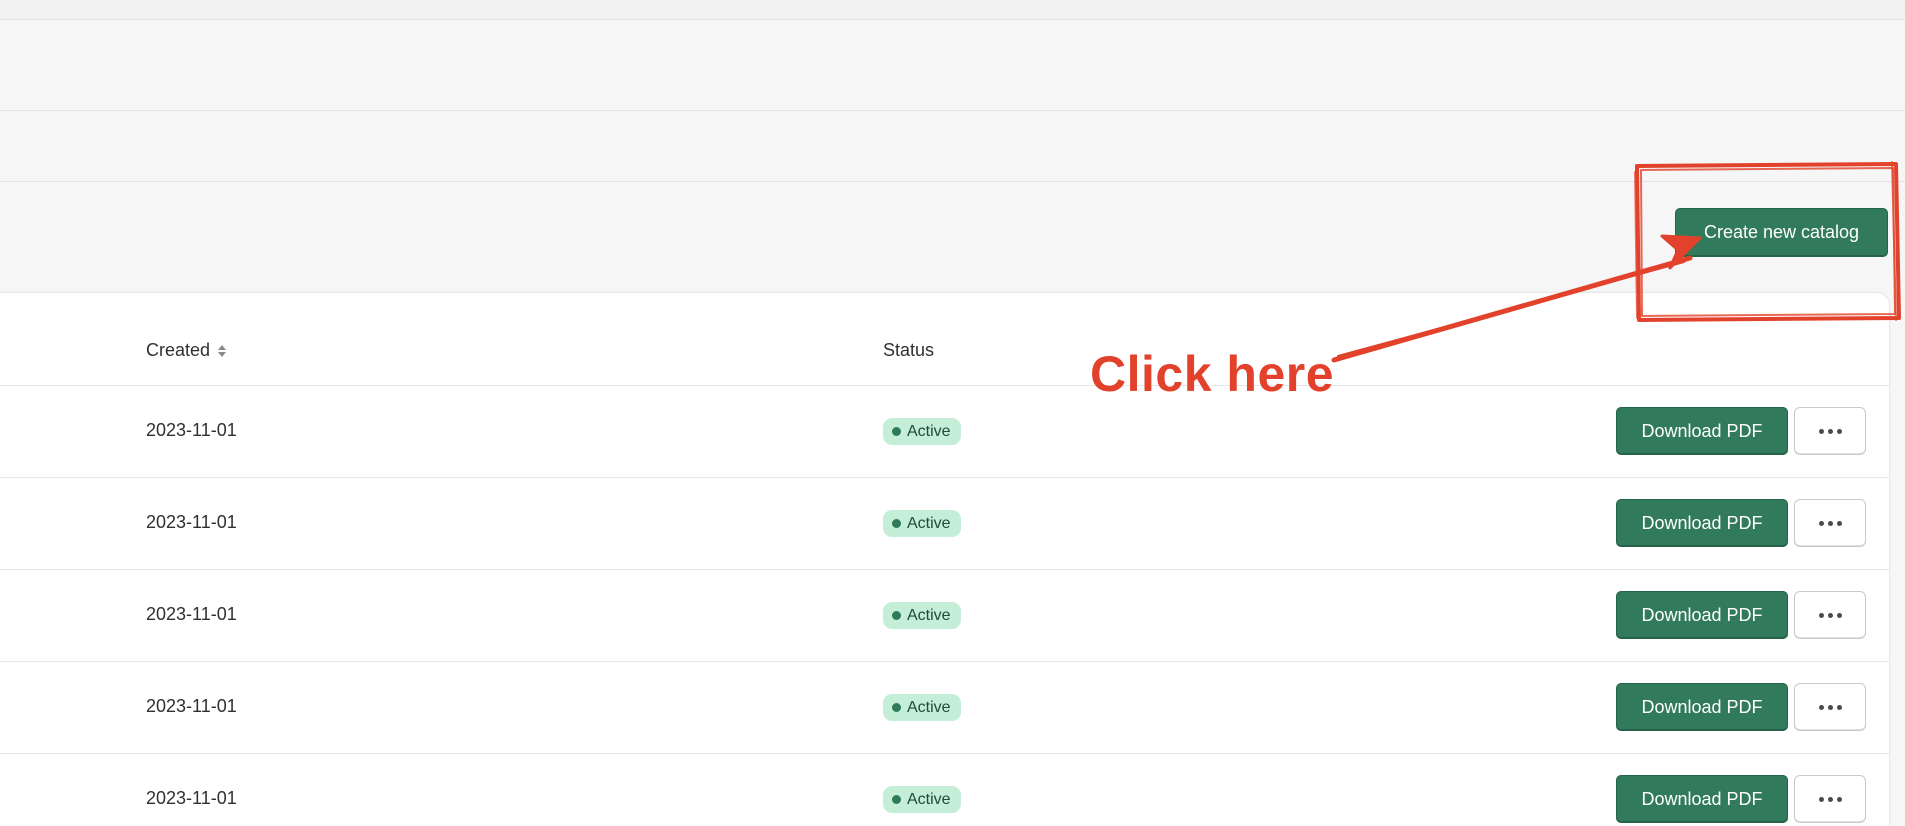 Image resolution: width=1905 pixels, height=826 pixels. What do you see at coordinates (1781, 232) in the screenshot?
I see `create-new-catalog-button: Create new catalog` at bounding box center [1781, 232].